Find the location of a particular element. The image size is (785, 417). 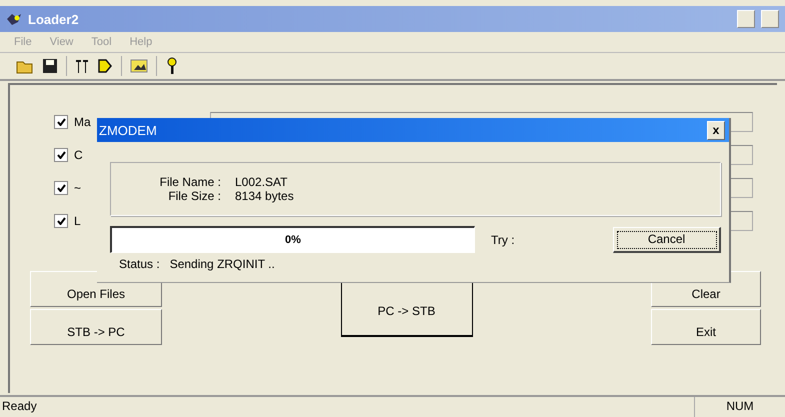

file-size-label: File Size : is located at coordinates (194, 196).